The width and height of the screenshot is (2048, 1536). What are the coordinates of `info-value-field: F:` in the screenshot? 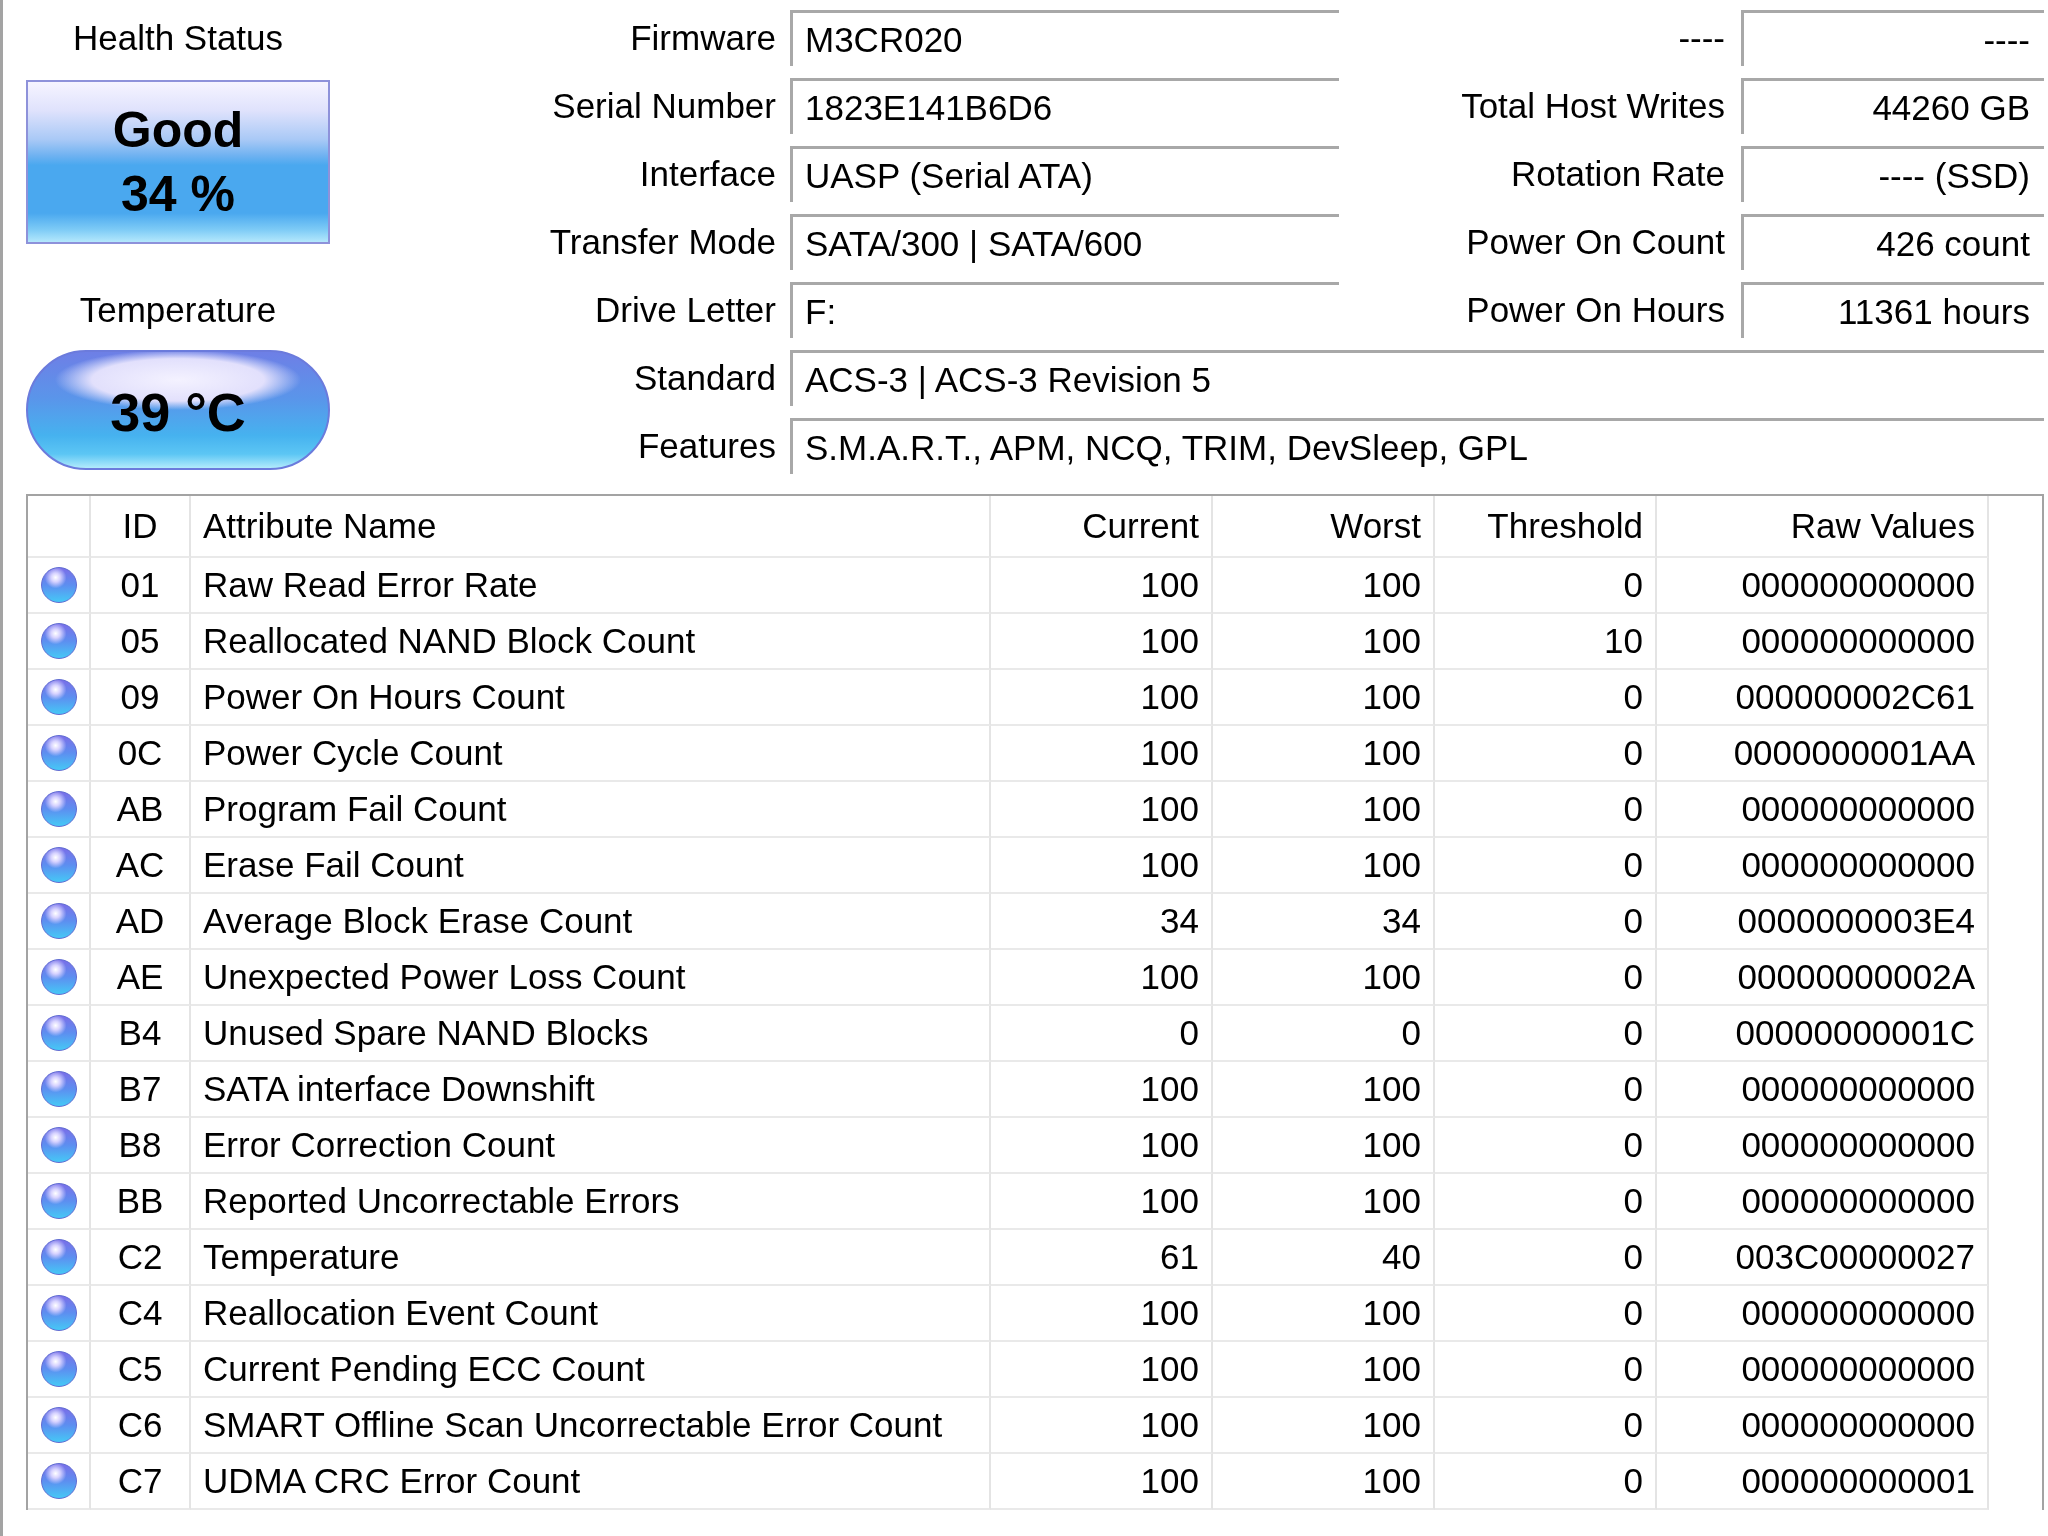 It's located at (1064, 310).